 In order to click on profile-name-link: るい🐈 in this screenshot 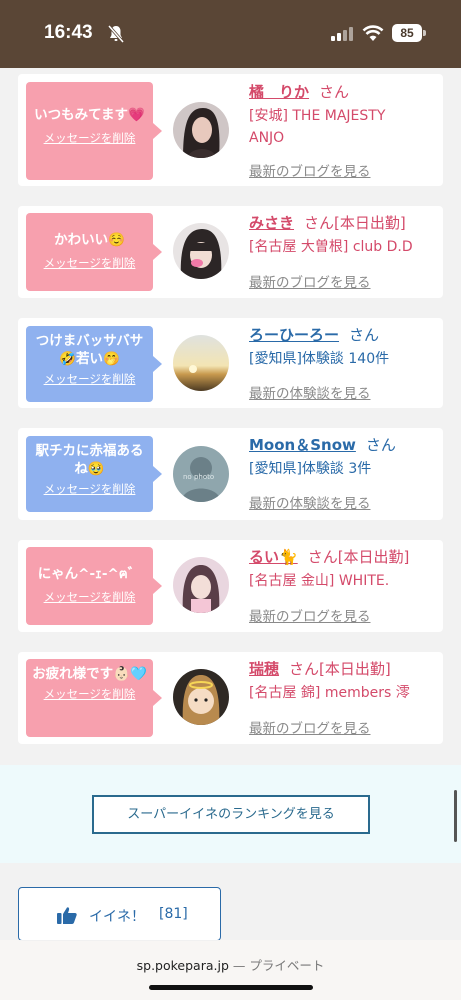, I will do `click(273, 557)`.